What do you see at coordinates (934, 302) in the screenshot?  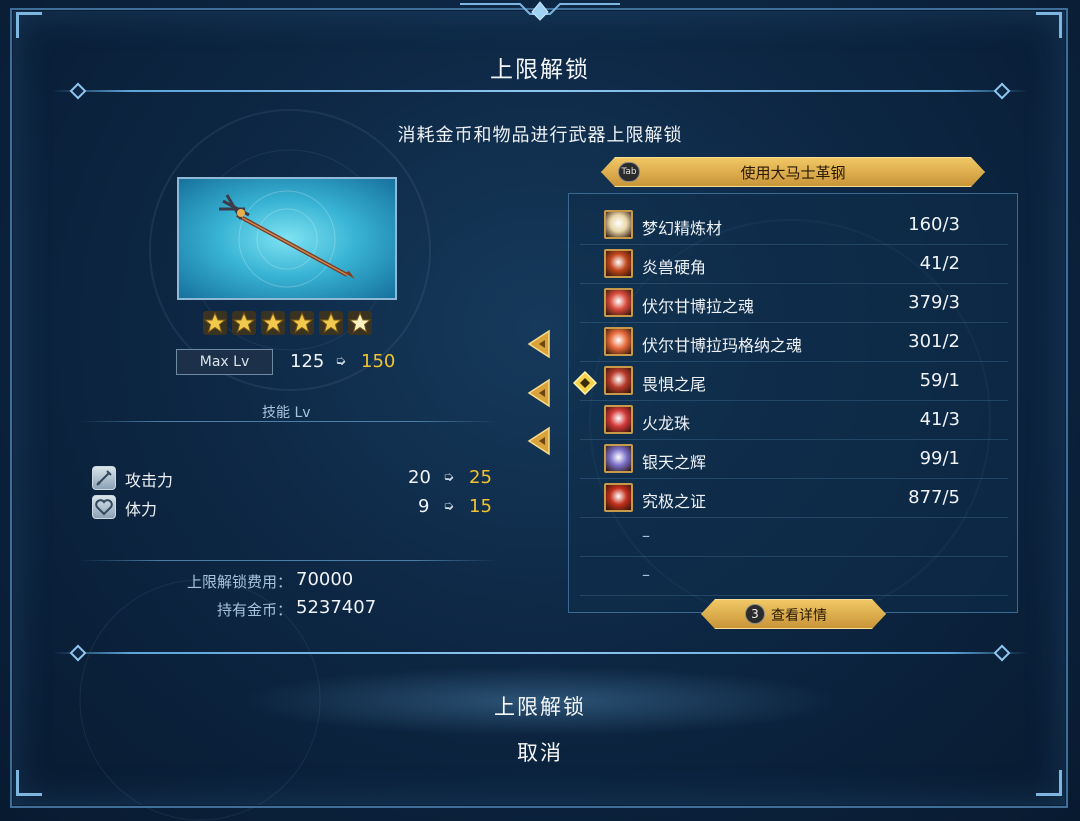 I see `material-count: 379/3` at bounding box center [934, 302].